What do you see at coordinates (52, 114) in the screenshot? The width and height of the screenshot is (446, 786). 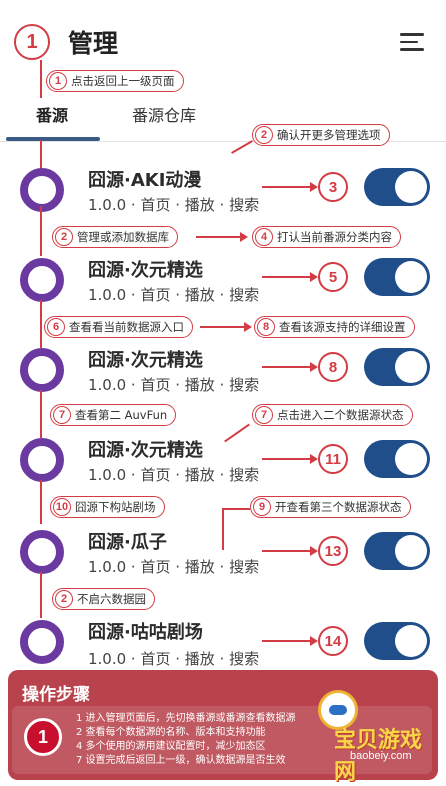 I see `tab-sources: 番源` at bounding box center [52, 114].